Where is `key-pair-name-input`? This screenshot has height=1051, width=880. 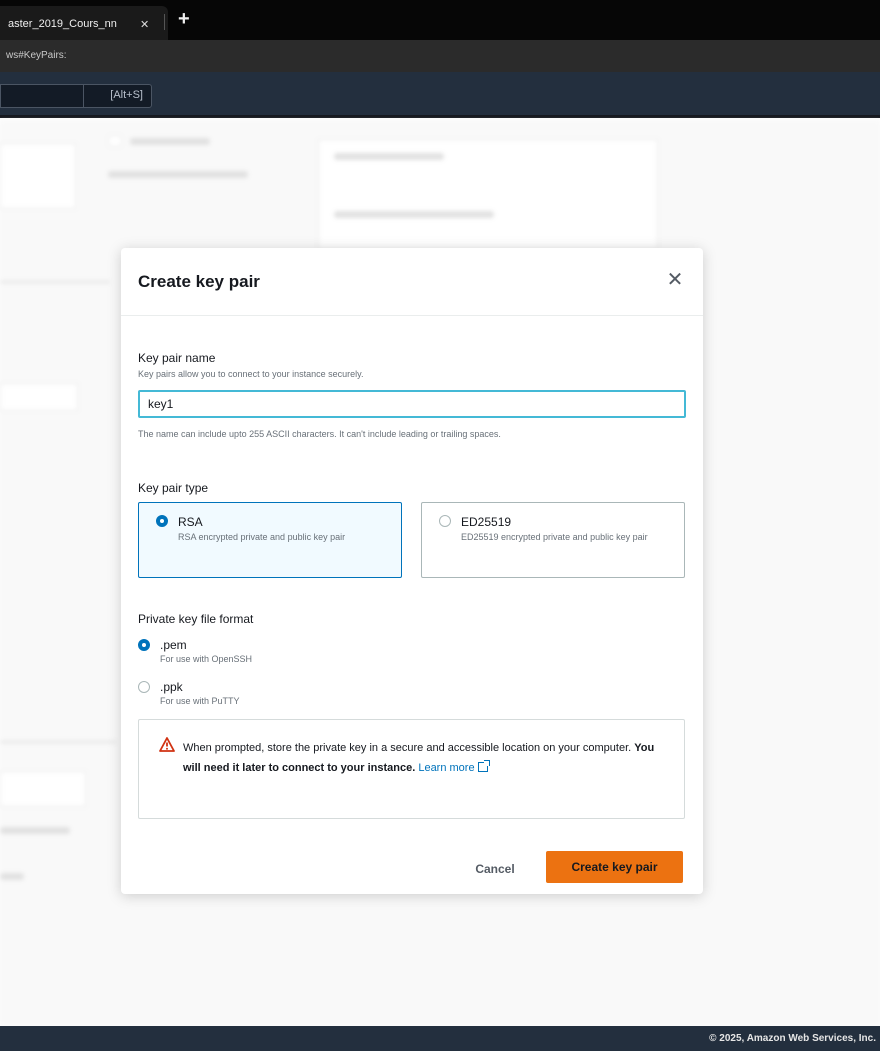
key-pair-name-input is located at coordinates (412, 404).